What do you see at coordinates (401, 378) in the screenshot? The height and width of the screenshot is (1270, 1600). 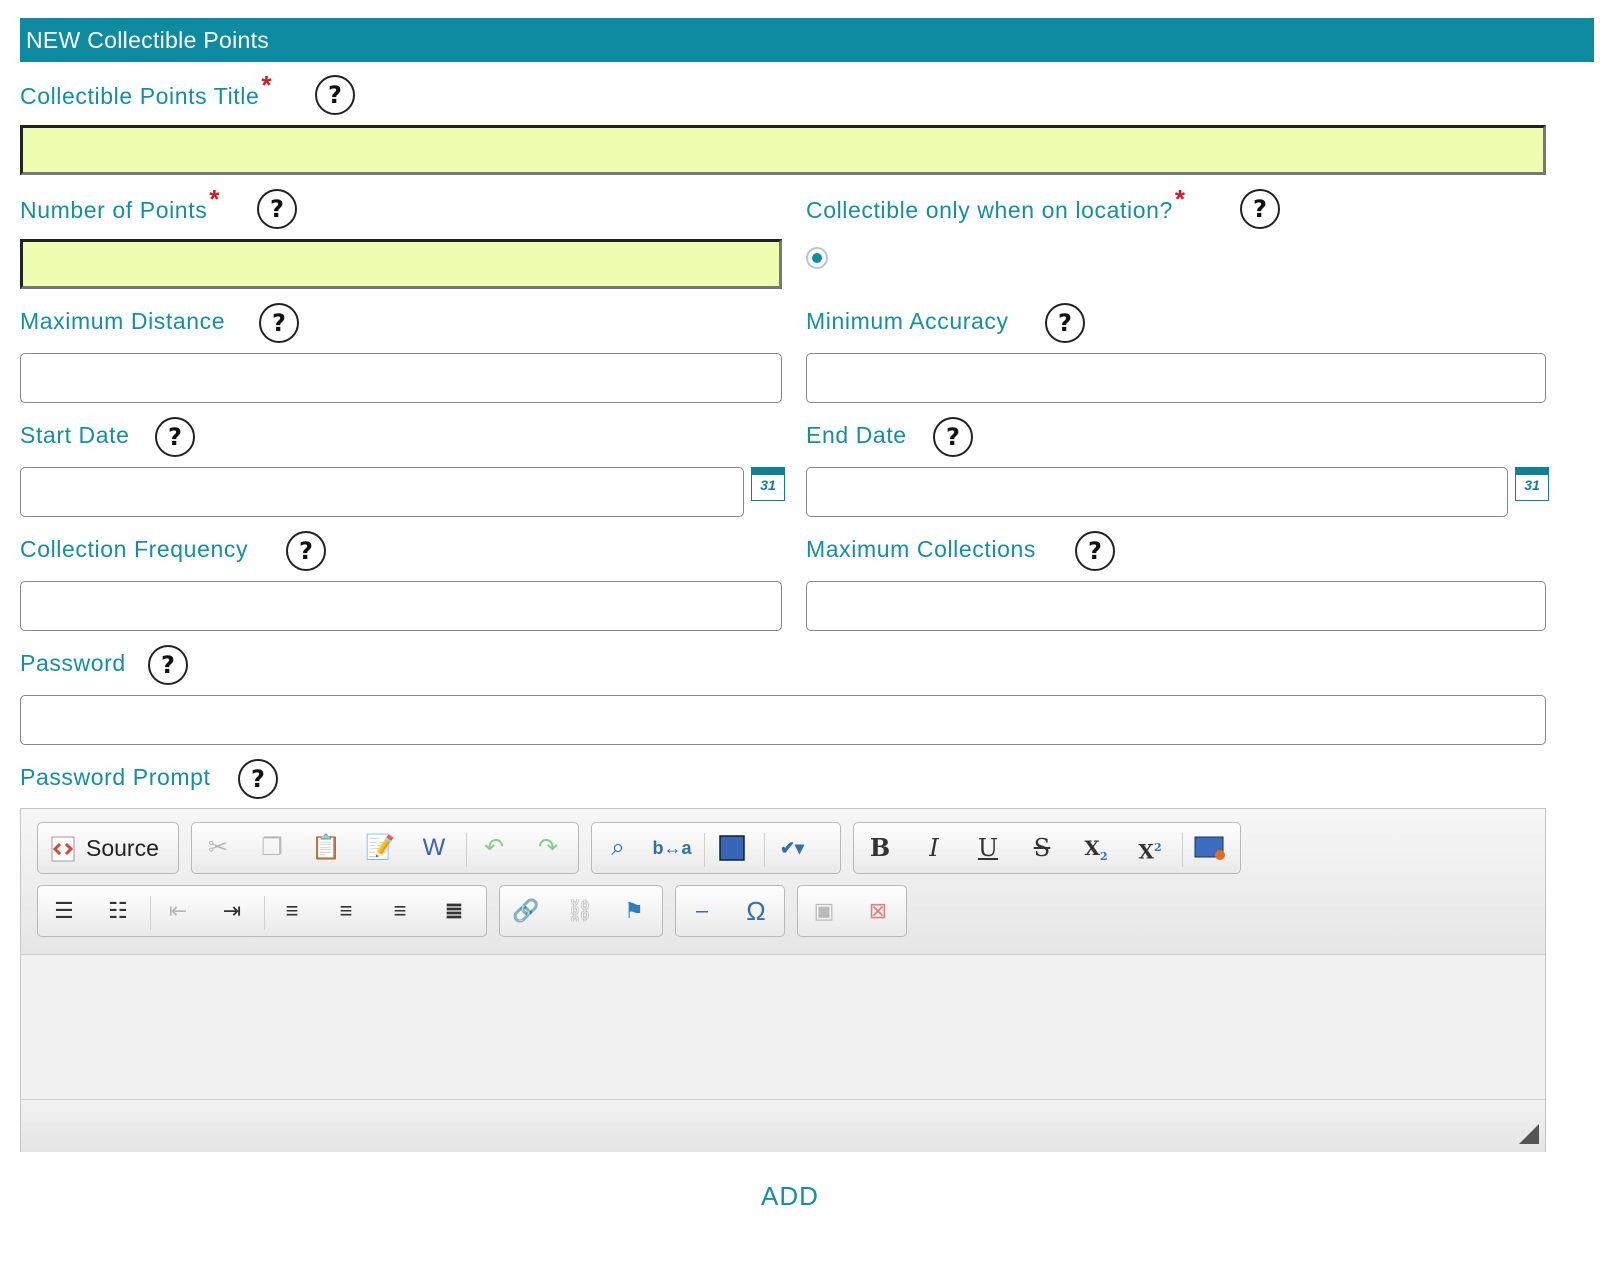 I see `max-distance-input` at bounding box center [401, 378].